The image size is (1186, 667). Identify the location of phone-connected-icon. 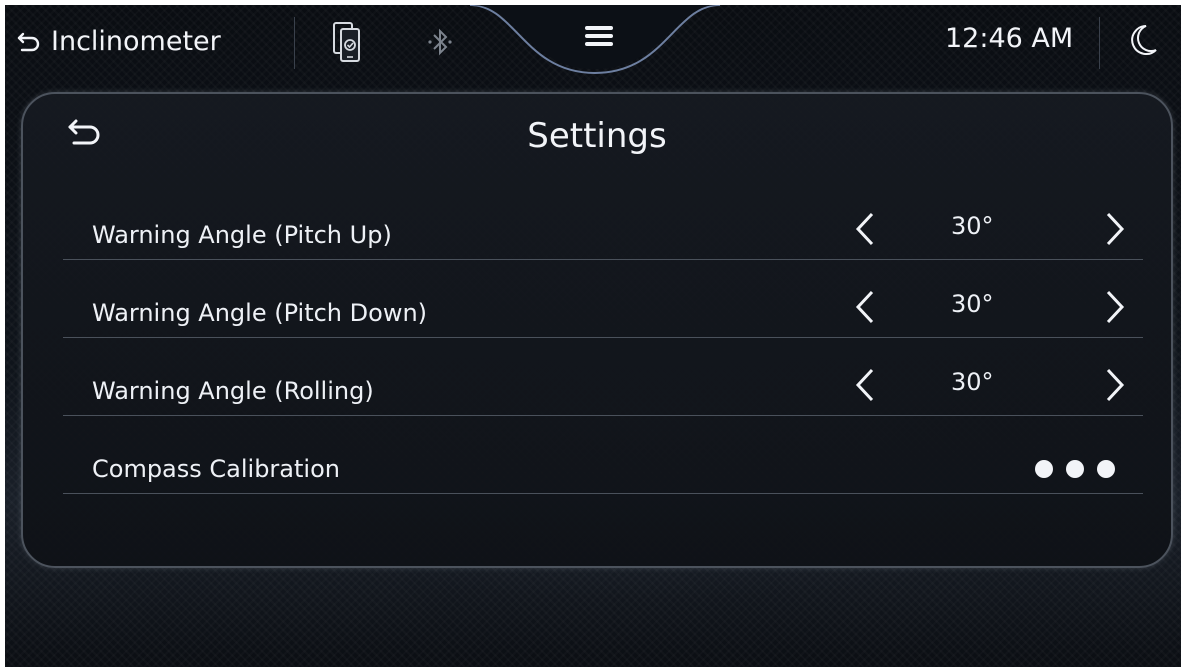
(347, 43).